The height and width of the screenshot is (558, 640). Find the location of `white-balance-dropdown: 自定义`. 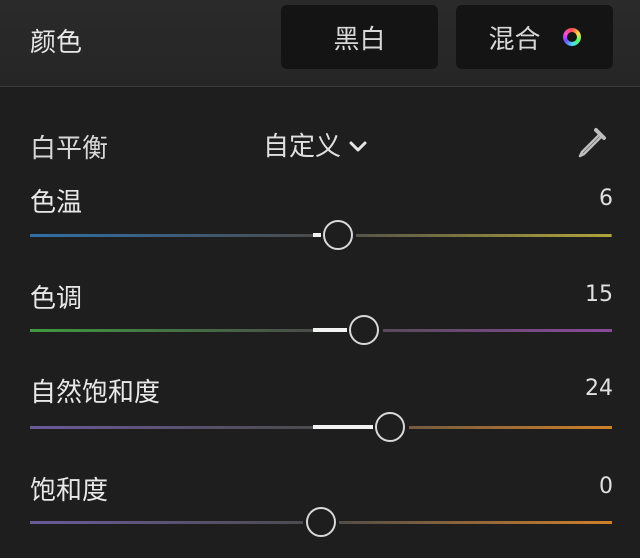

white-balance-dropdown: 自定义 is located at coordinates (315, 144).